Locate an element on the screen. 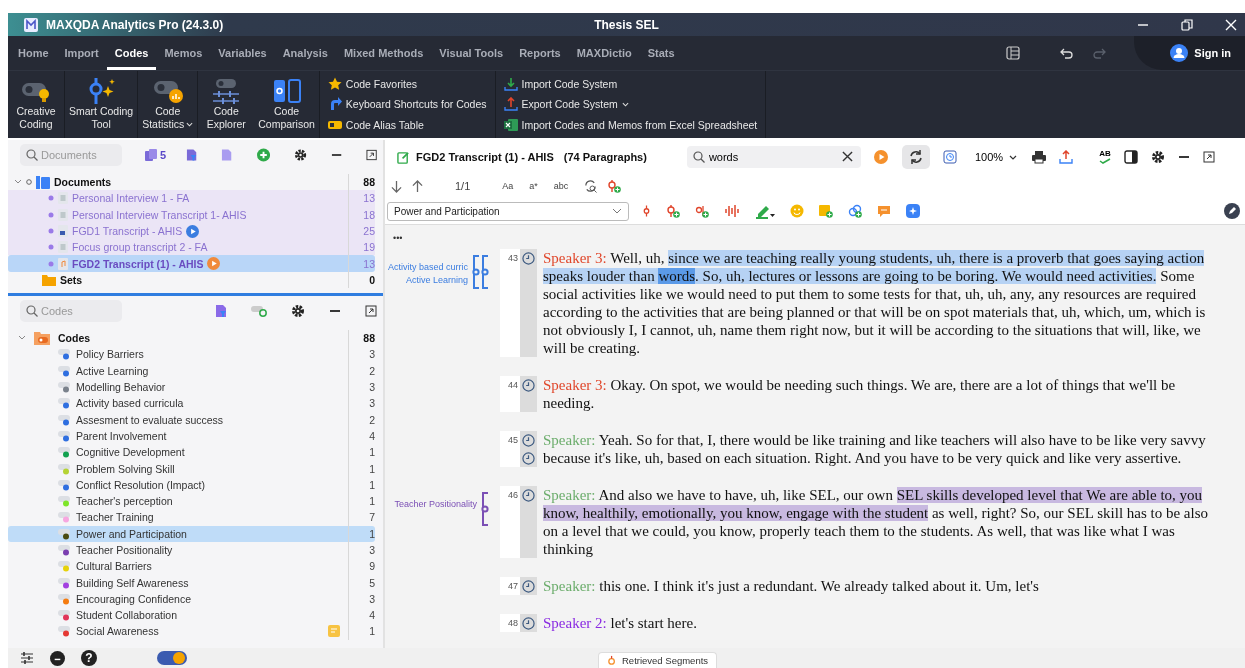 Image resolution: width=1245 pixels, height=668 pixels. paragraph-number: 47 is located at coordinates (510, 586).